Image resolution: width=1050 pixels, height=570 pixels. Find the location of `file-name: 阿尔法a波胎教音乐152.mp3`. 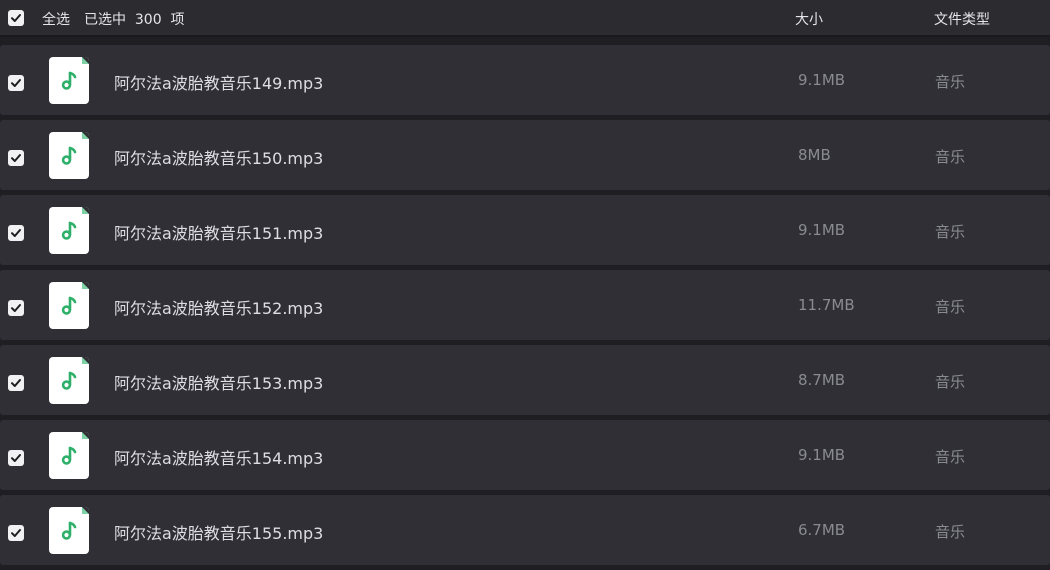

file-name: 阿尔法a波胎教音乐152.mp3 is located at coordinates (219, 308).